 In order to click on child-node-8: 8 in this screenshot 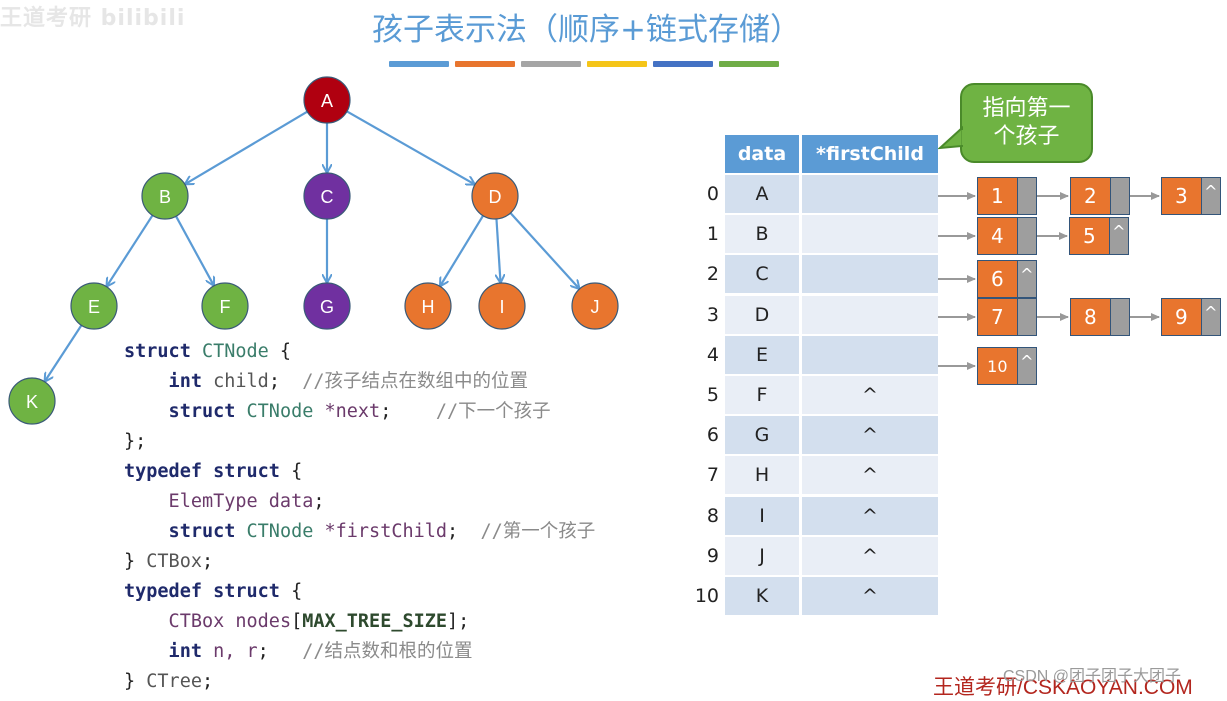, I will do `click(1100, 317)`.